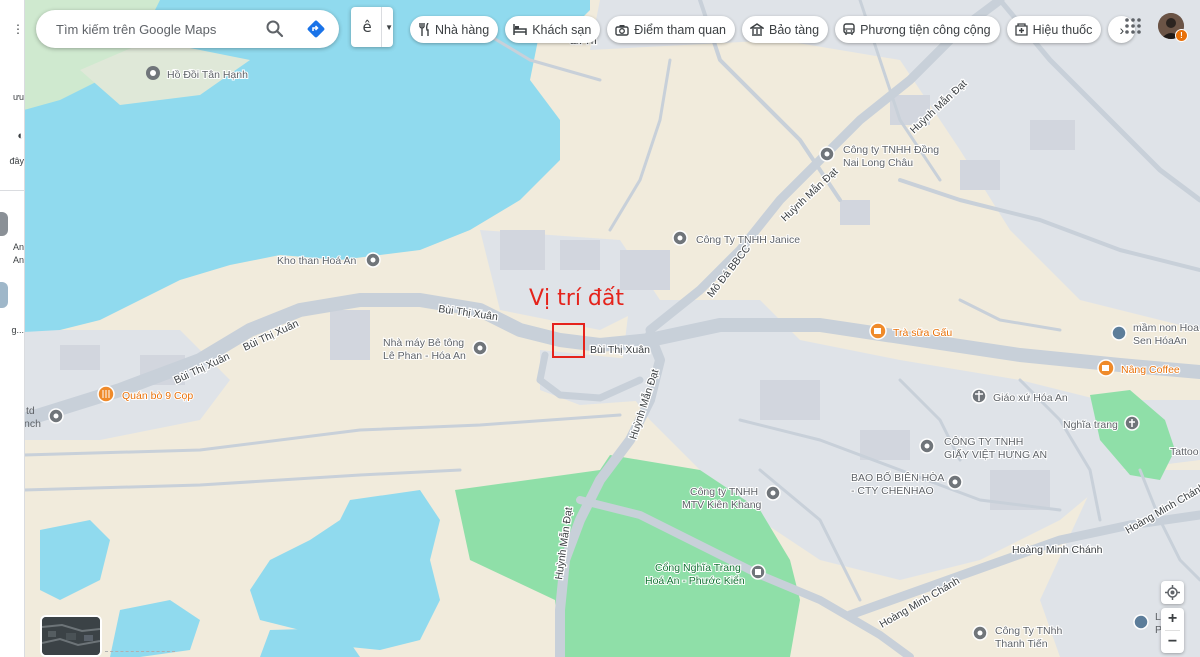 This screenshot has height=657, width=1200. I want to click on poi-label: Nâng Coffee, so click(1150, 370).